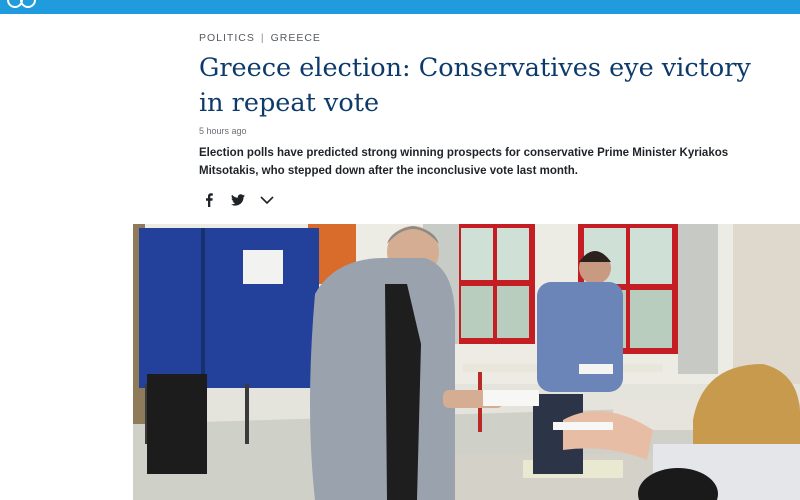 The width and height of the screenshot is (800, 500). What do you see at coordinates (223, 131) in the screenshot?
I see `publish-timestamp: 5 hours ago` at bounding box center [223, 131].